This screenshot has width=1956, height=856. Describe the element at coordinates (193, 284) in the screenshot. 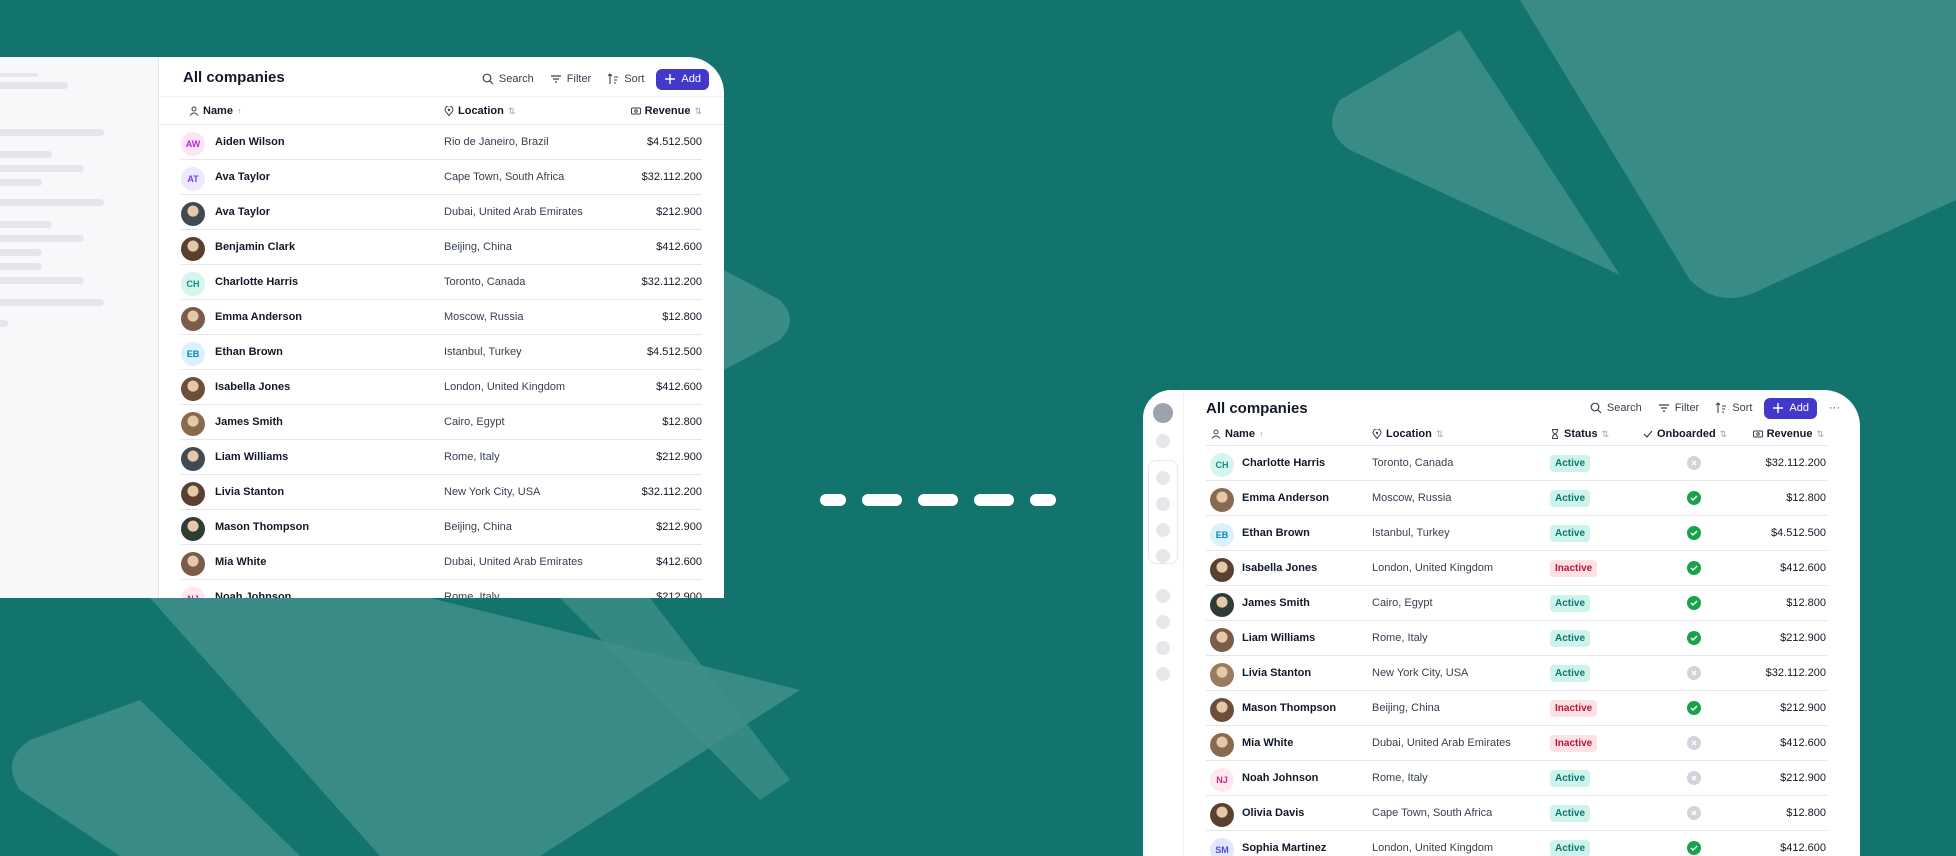

I see `avatar-initials: CH` at that location.